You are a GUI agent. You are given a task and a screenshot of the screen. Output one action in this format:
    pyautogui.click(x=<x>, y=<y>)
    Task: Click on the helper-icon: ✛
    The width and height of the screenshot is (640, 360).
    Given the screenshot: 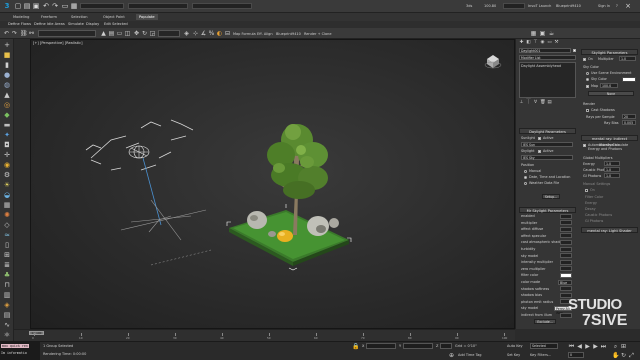 What is the action you would take?
    pyautogui.click(x=7, y=155)
    